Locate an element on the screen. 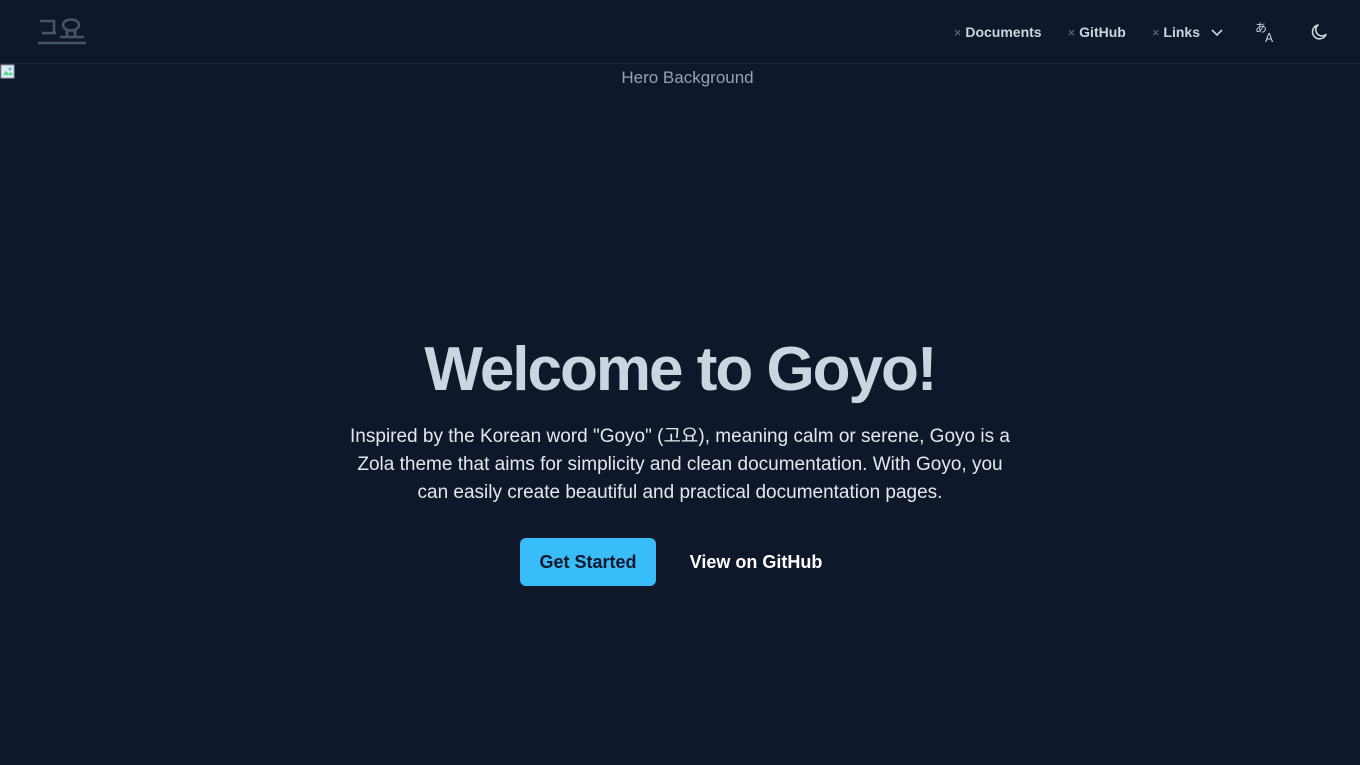 This screenshot has width=1360, height=765. hero-background-alt-text: Hero Background is located at coordinates (687, 77).